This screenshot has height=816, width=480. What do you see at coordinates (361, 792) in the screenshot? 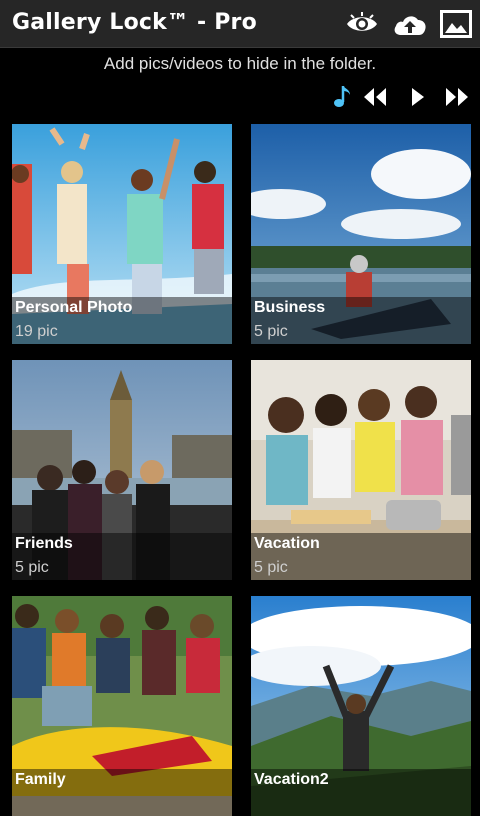
I see `folder-caption: Vacation2` at bounding box center [361, 792].